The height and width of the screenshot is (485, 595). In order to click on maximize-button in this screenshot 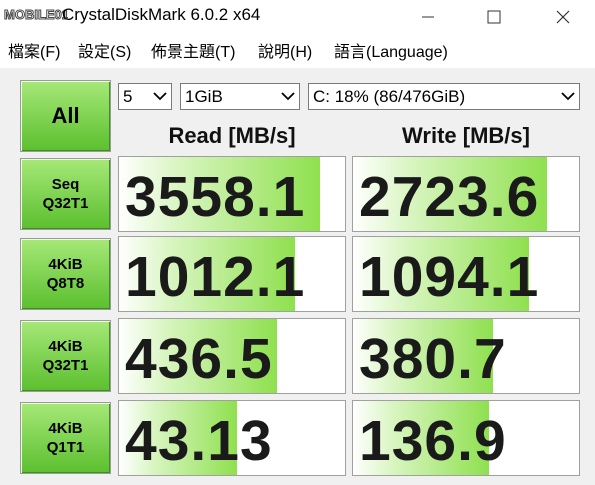, I will do `click(494, 17)`.